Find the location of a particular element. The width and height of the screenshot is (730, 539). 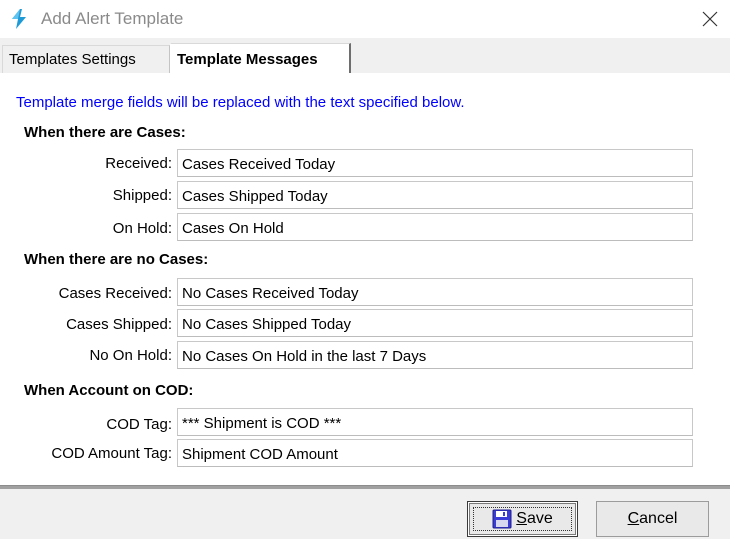

cancel-button: Cancel is located at coordinates (652, 519).